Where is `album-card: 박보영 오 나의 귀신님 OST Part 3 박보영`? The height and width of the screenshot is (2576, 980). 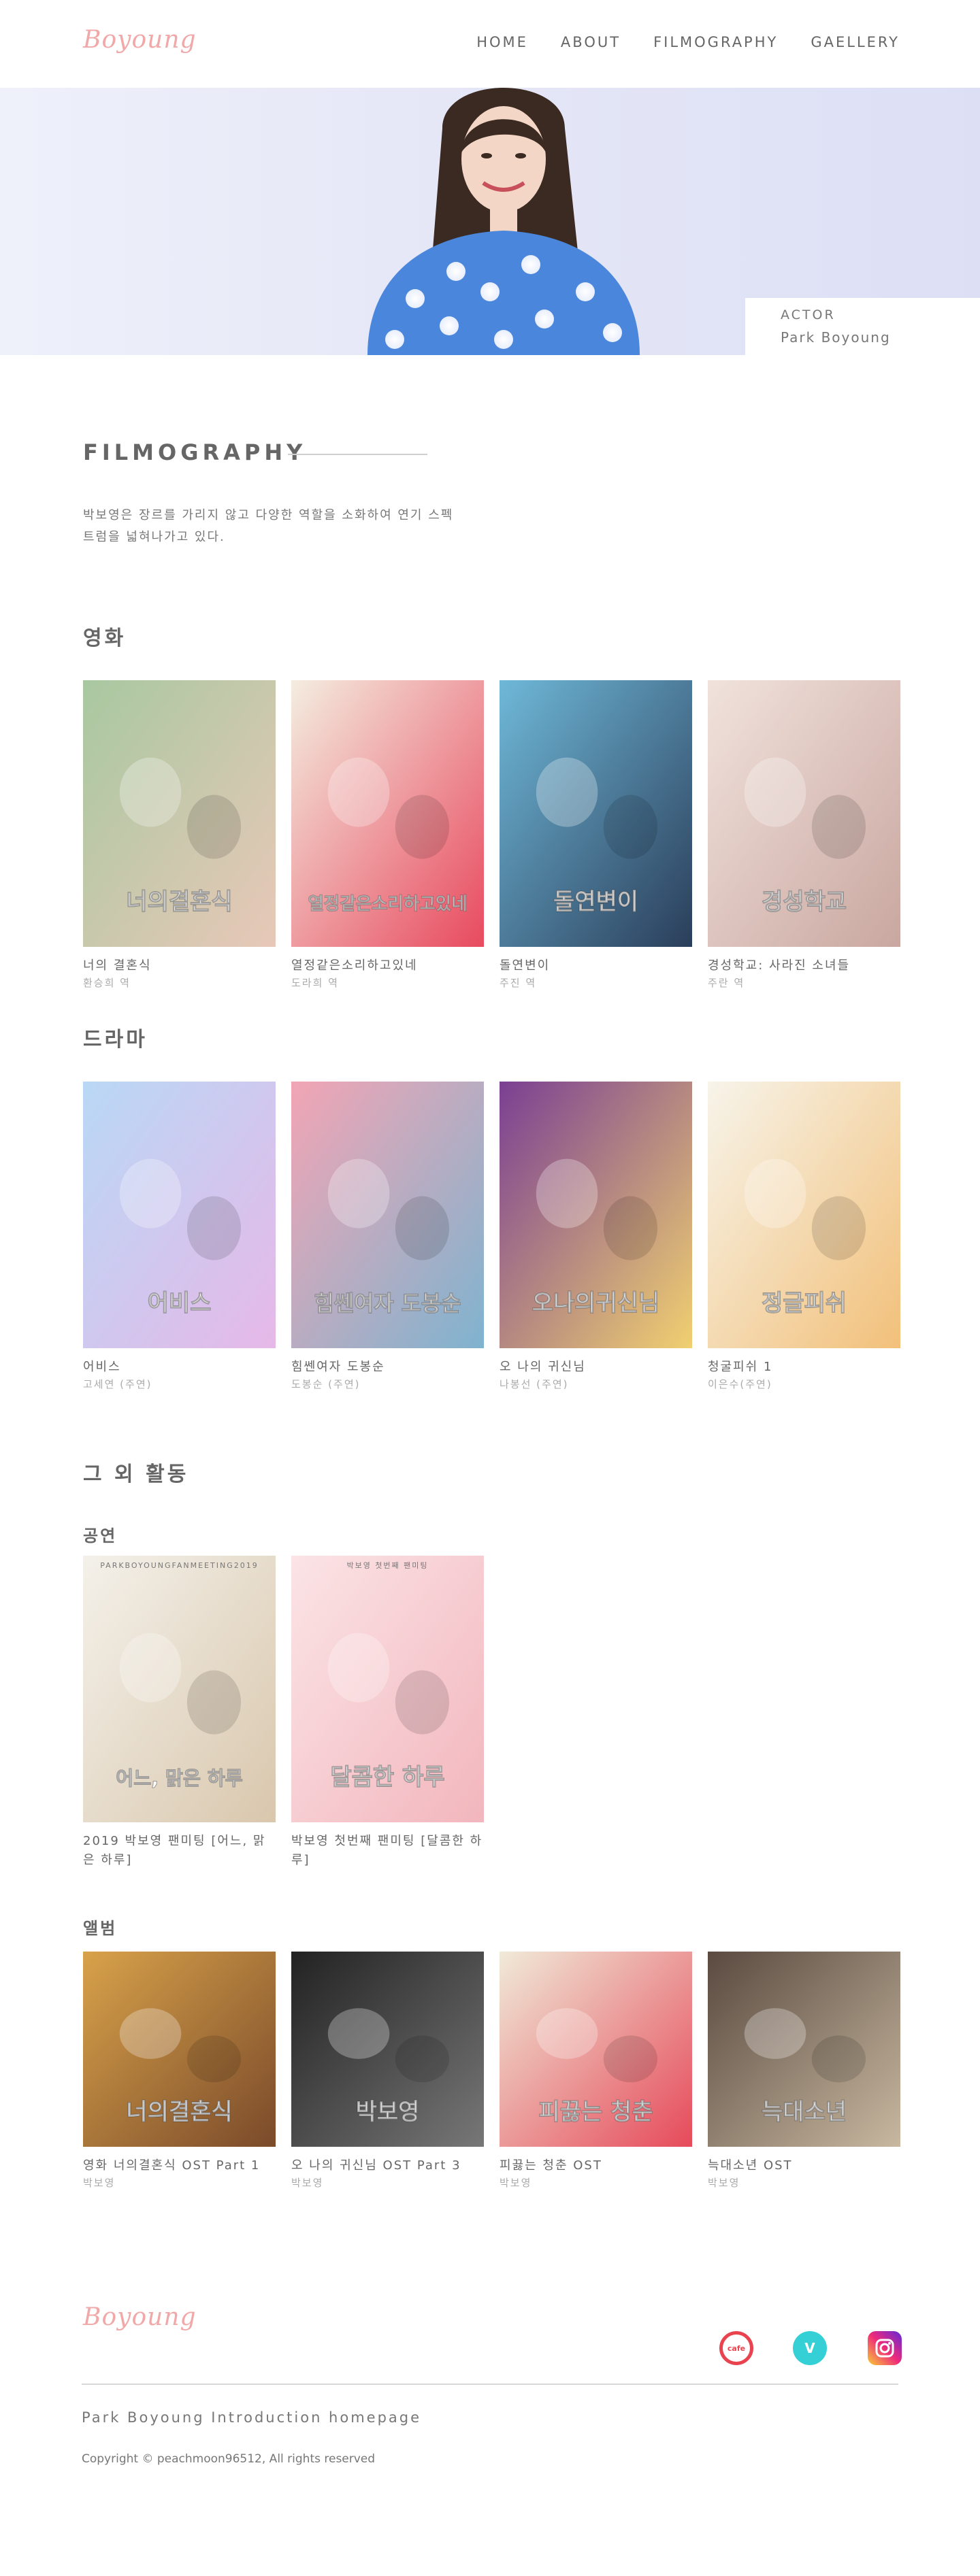 album-card: 박보영 오 나의 귀신님 OST Part 3 박보영 is located at coordinates (388, 2071).